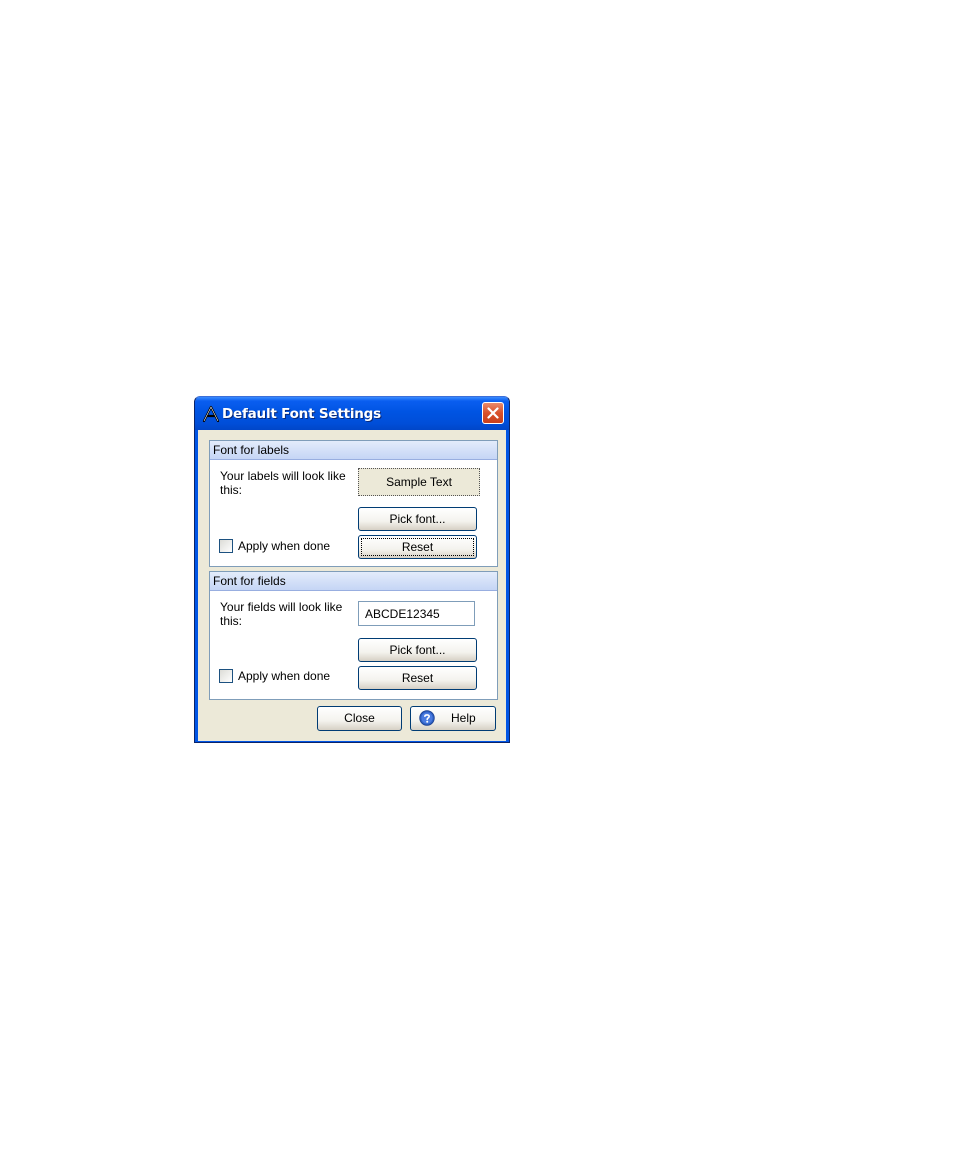  I want to click on labels-reset-button: Reset, so click(417, 547).